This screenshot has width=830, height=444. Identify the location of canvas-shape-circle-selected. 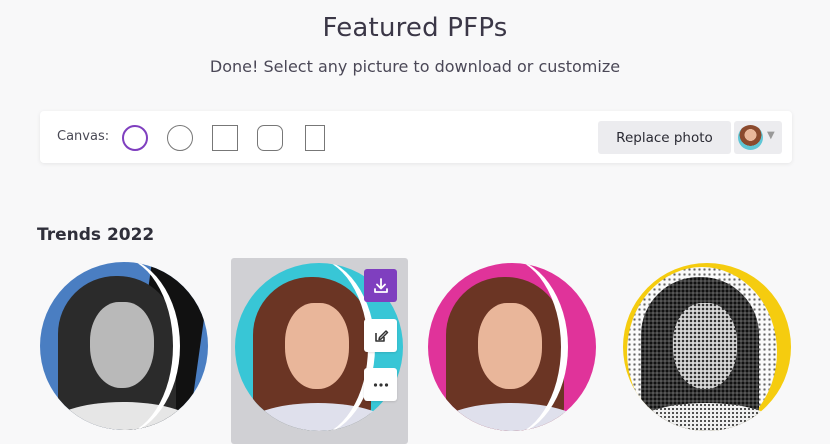
(135, 138).